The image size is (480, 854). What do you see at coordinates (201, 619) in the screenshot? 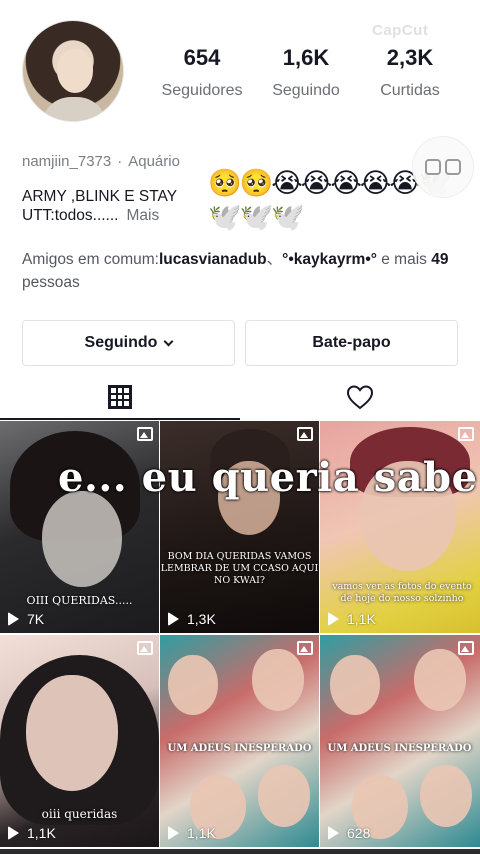
I see `view-count-value: 1,3K` at bounding box center [201, 619].